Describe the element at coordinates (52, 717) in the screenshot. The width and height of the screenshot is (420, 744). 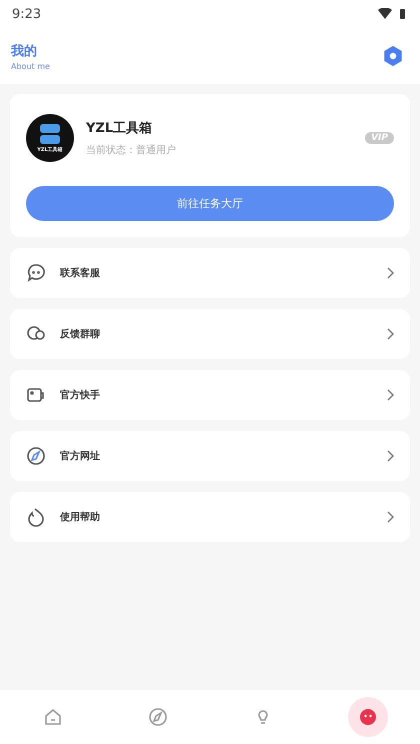
I see `home-icon` at that location.